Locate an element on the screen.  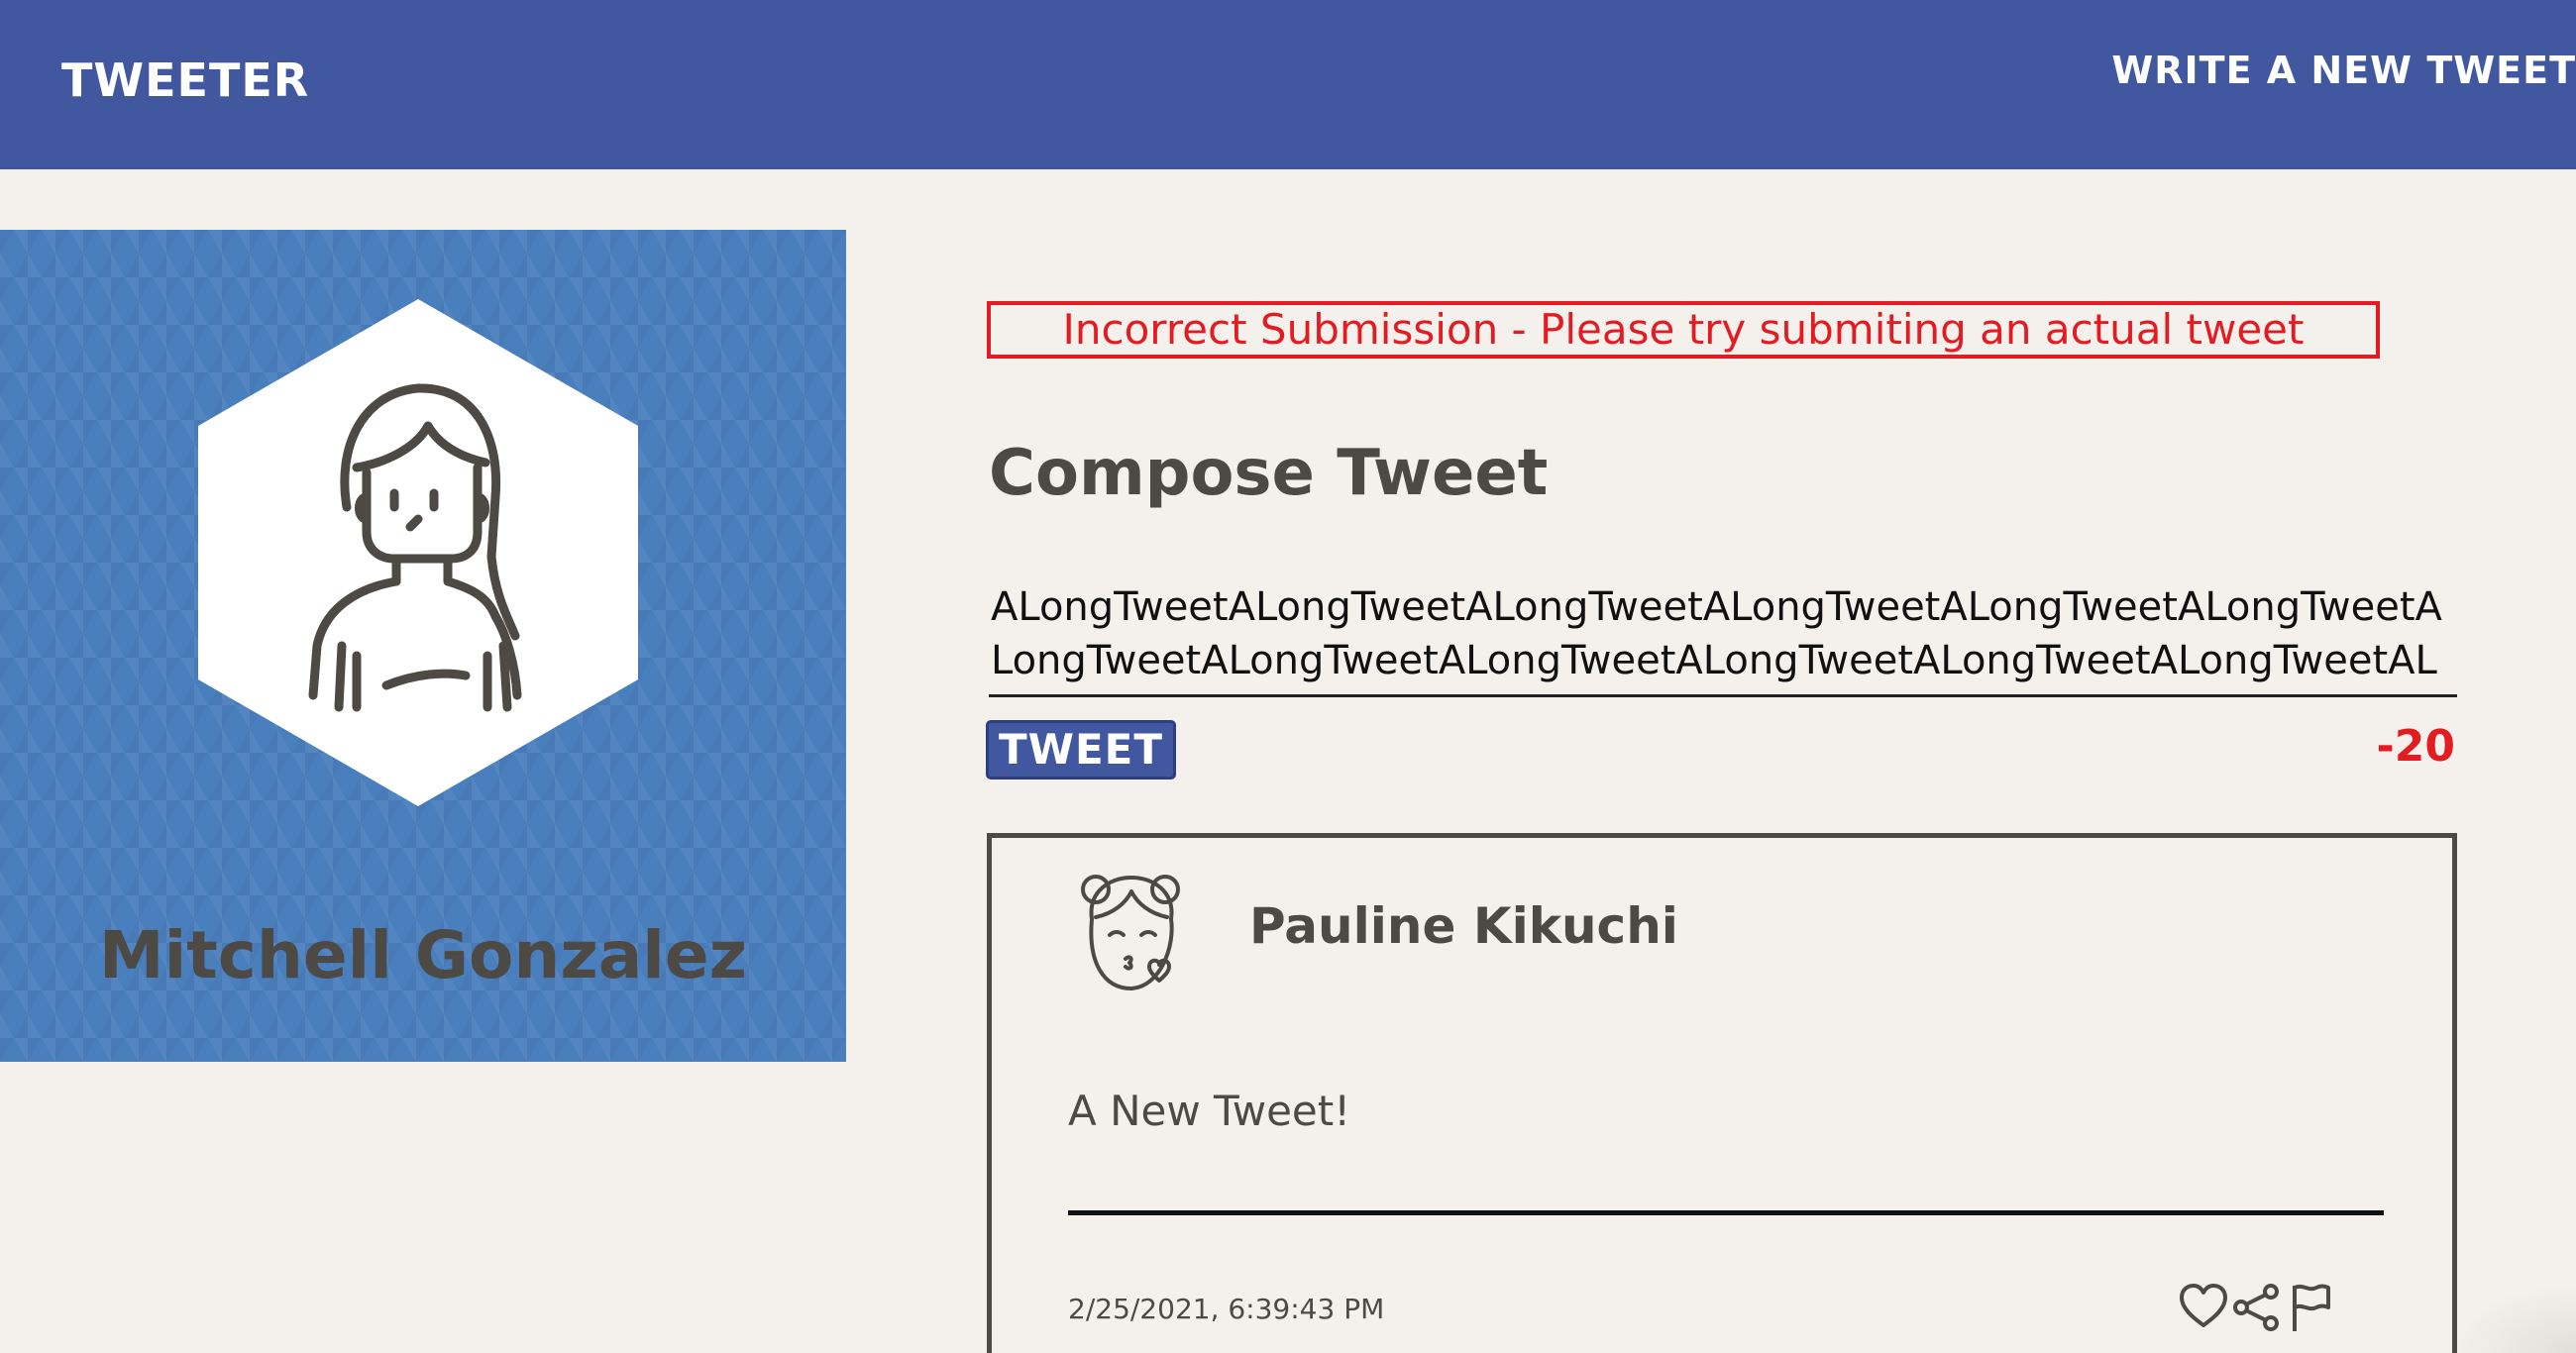
flag-icon is located at coordinates (2310, 1307).